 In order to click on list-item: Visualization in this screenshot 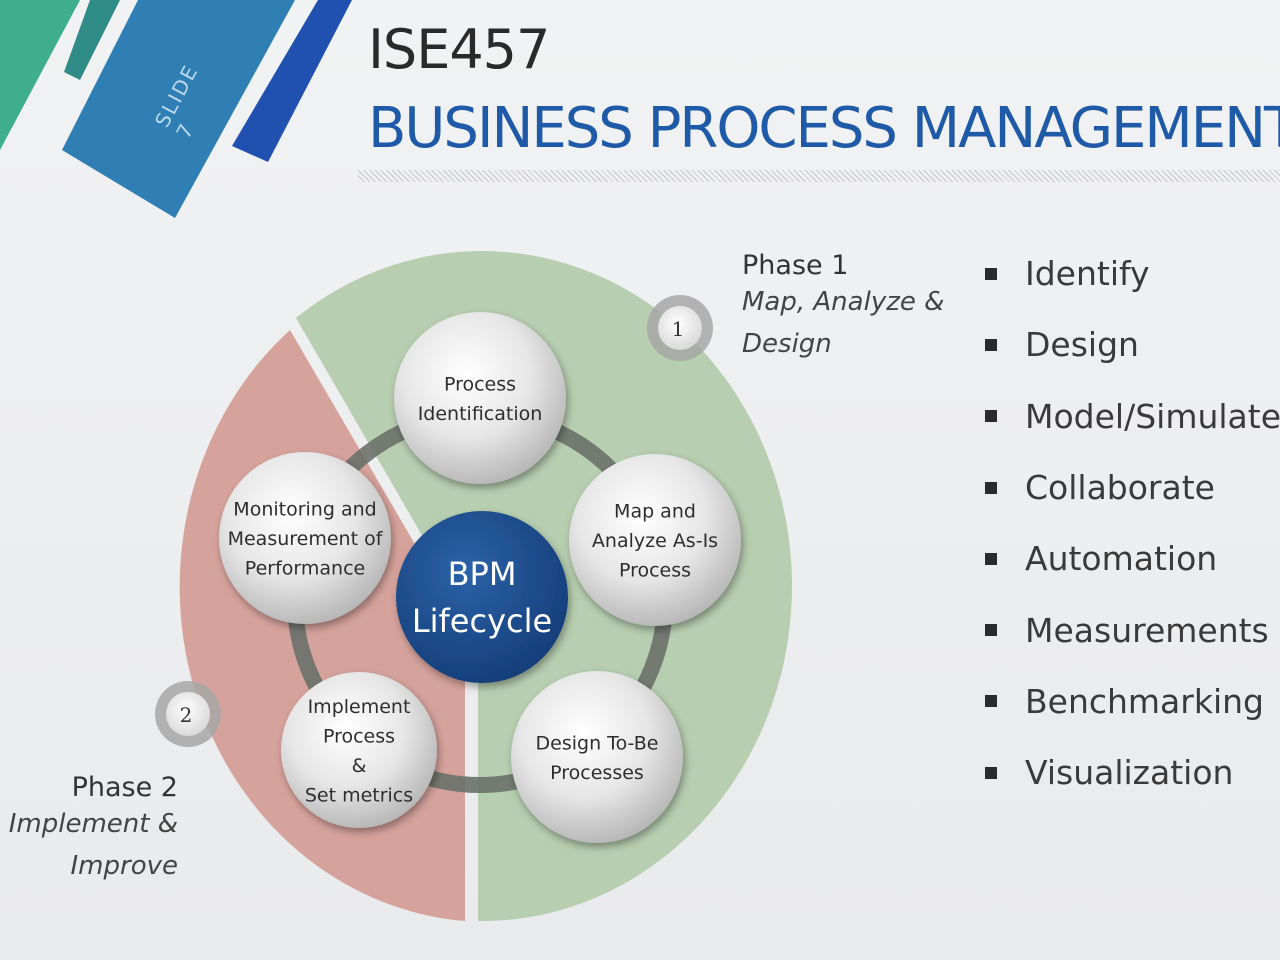, I will do `click(1132, 772)`.